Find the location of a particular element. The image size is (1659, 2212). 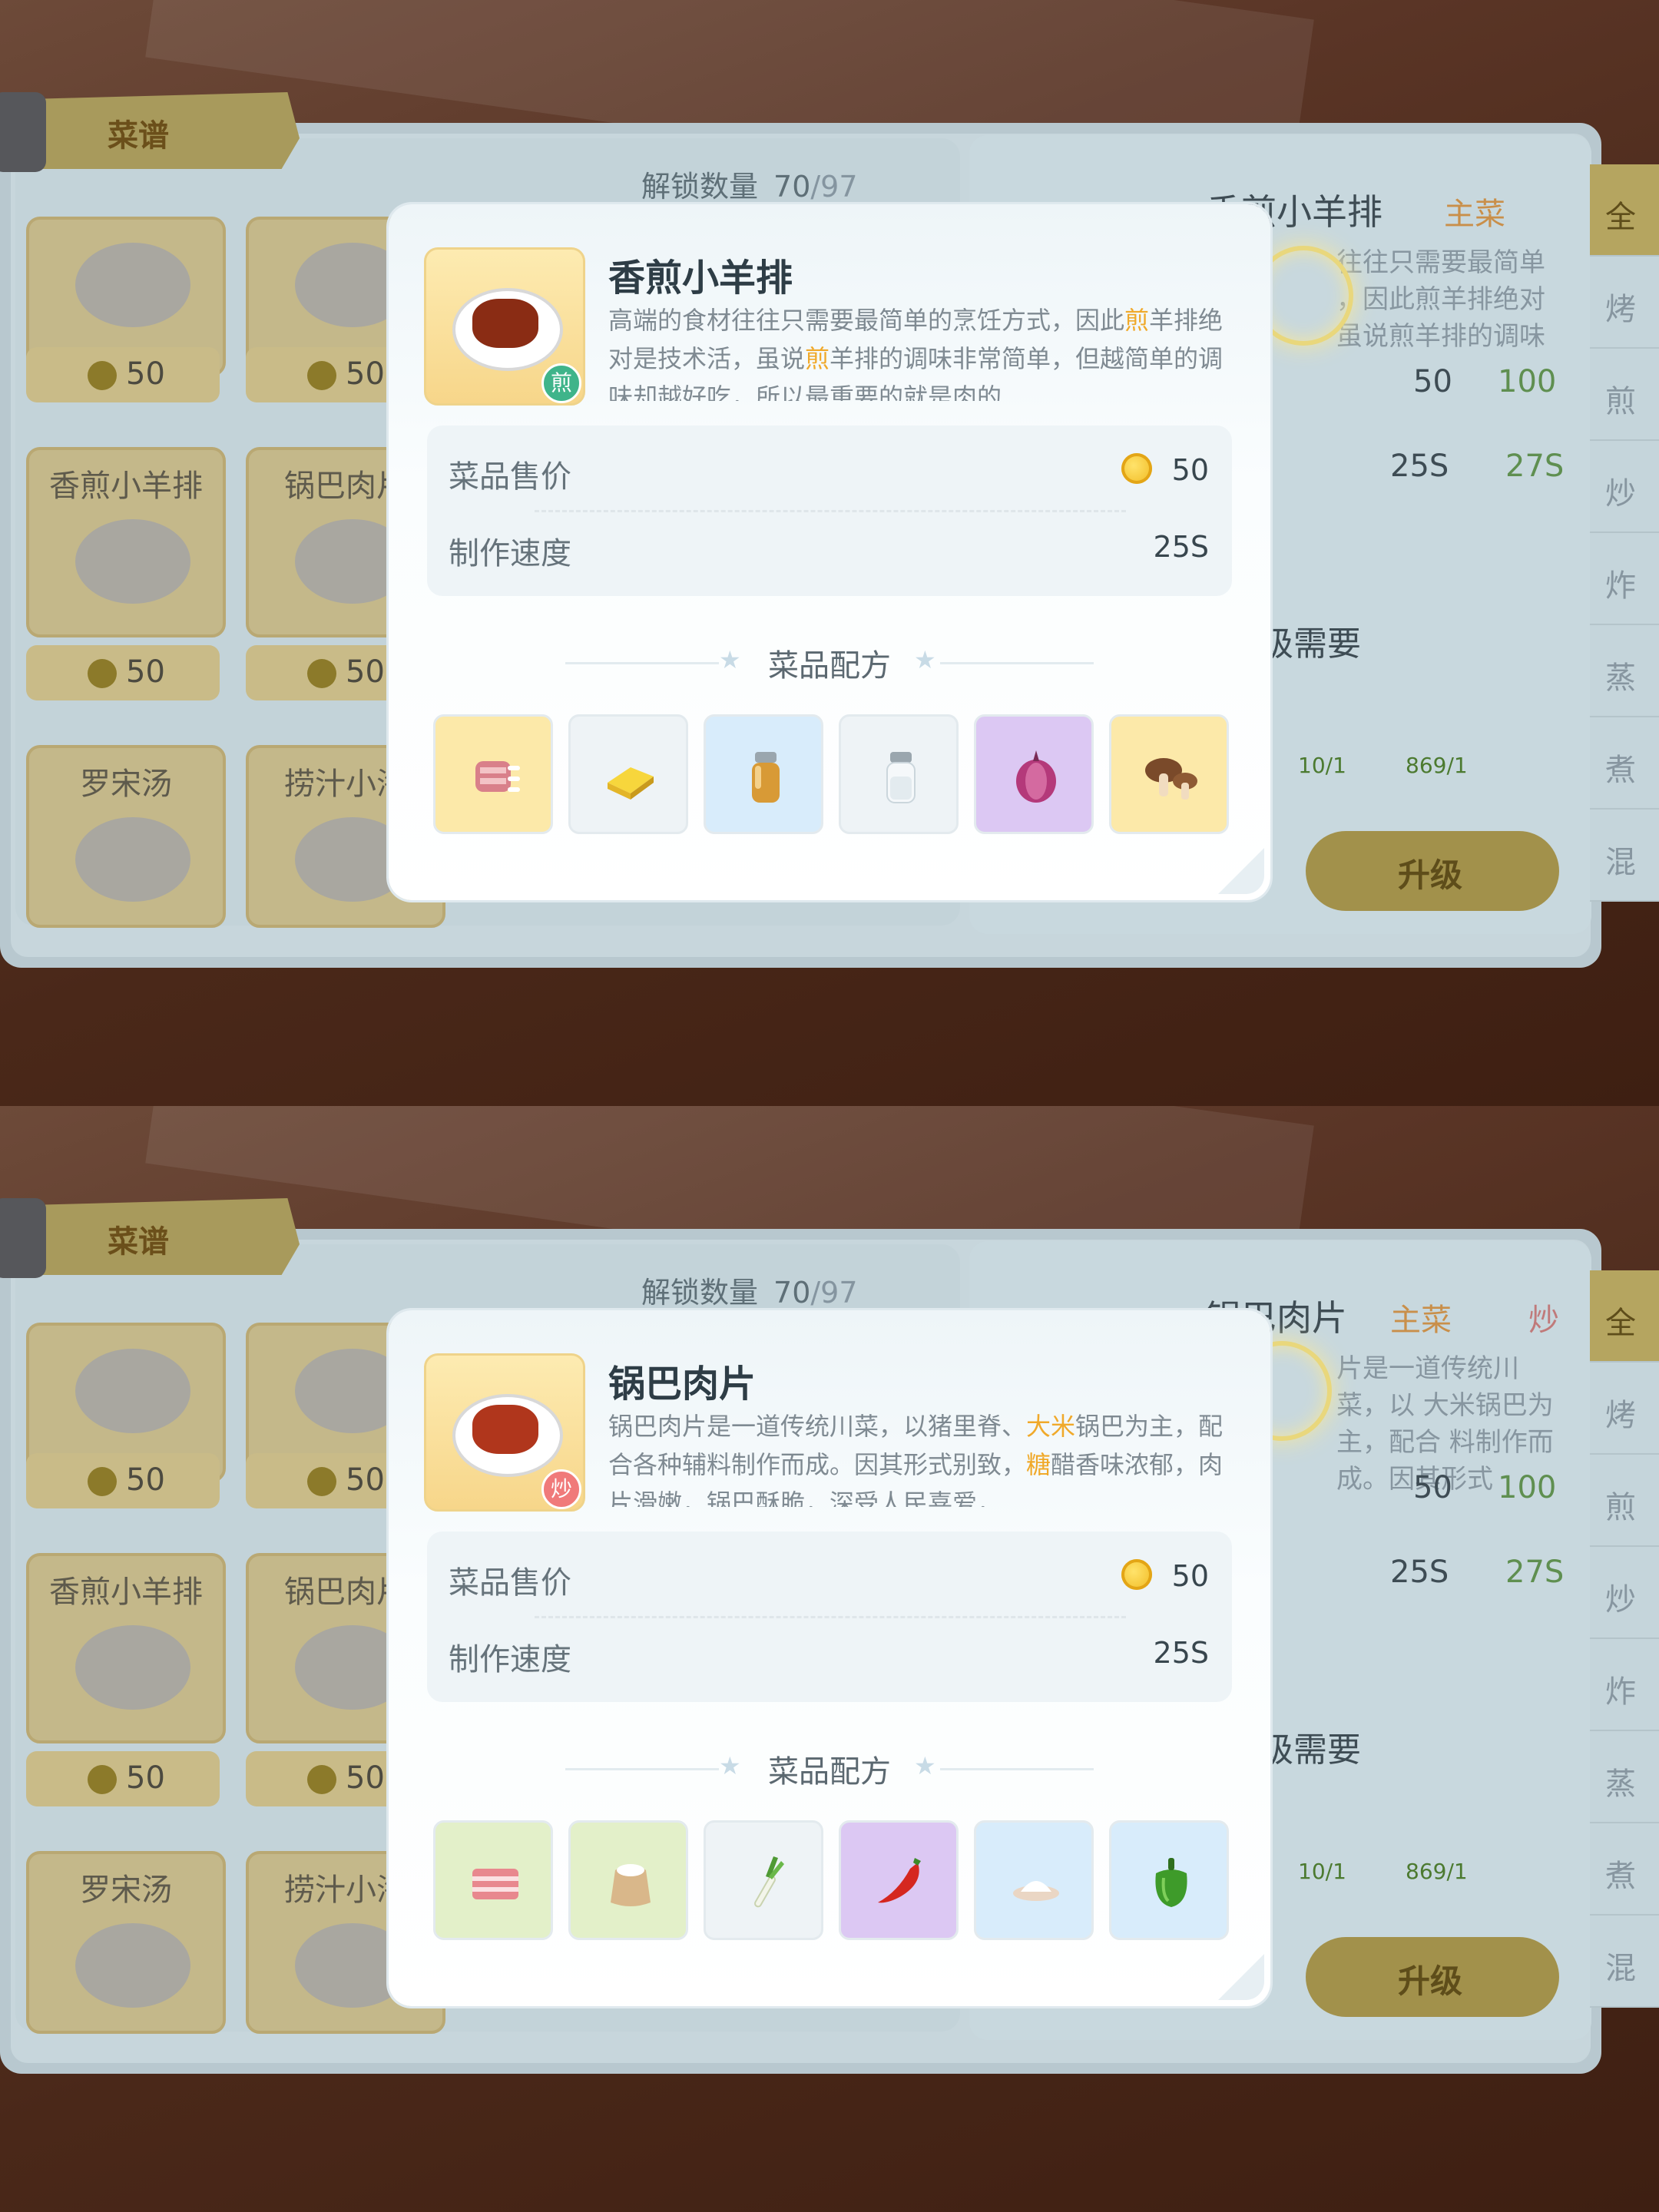

detail-req-label: 级需要 is located at coordinates (1310, 1750).